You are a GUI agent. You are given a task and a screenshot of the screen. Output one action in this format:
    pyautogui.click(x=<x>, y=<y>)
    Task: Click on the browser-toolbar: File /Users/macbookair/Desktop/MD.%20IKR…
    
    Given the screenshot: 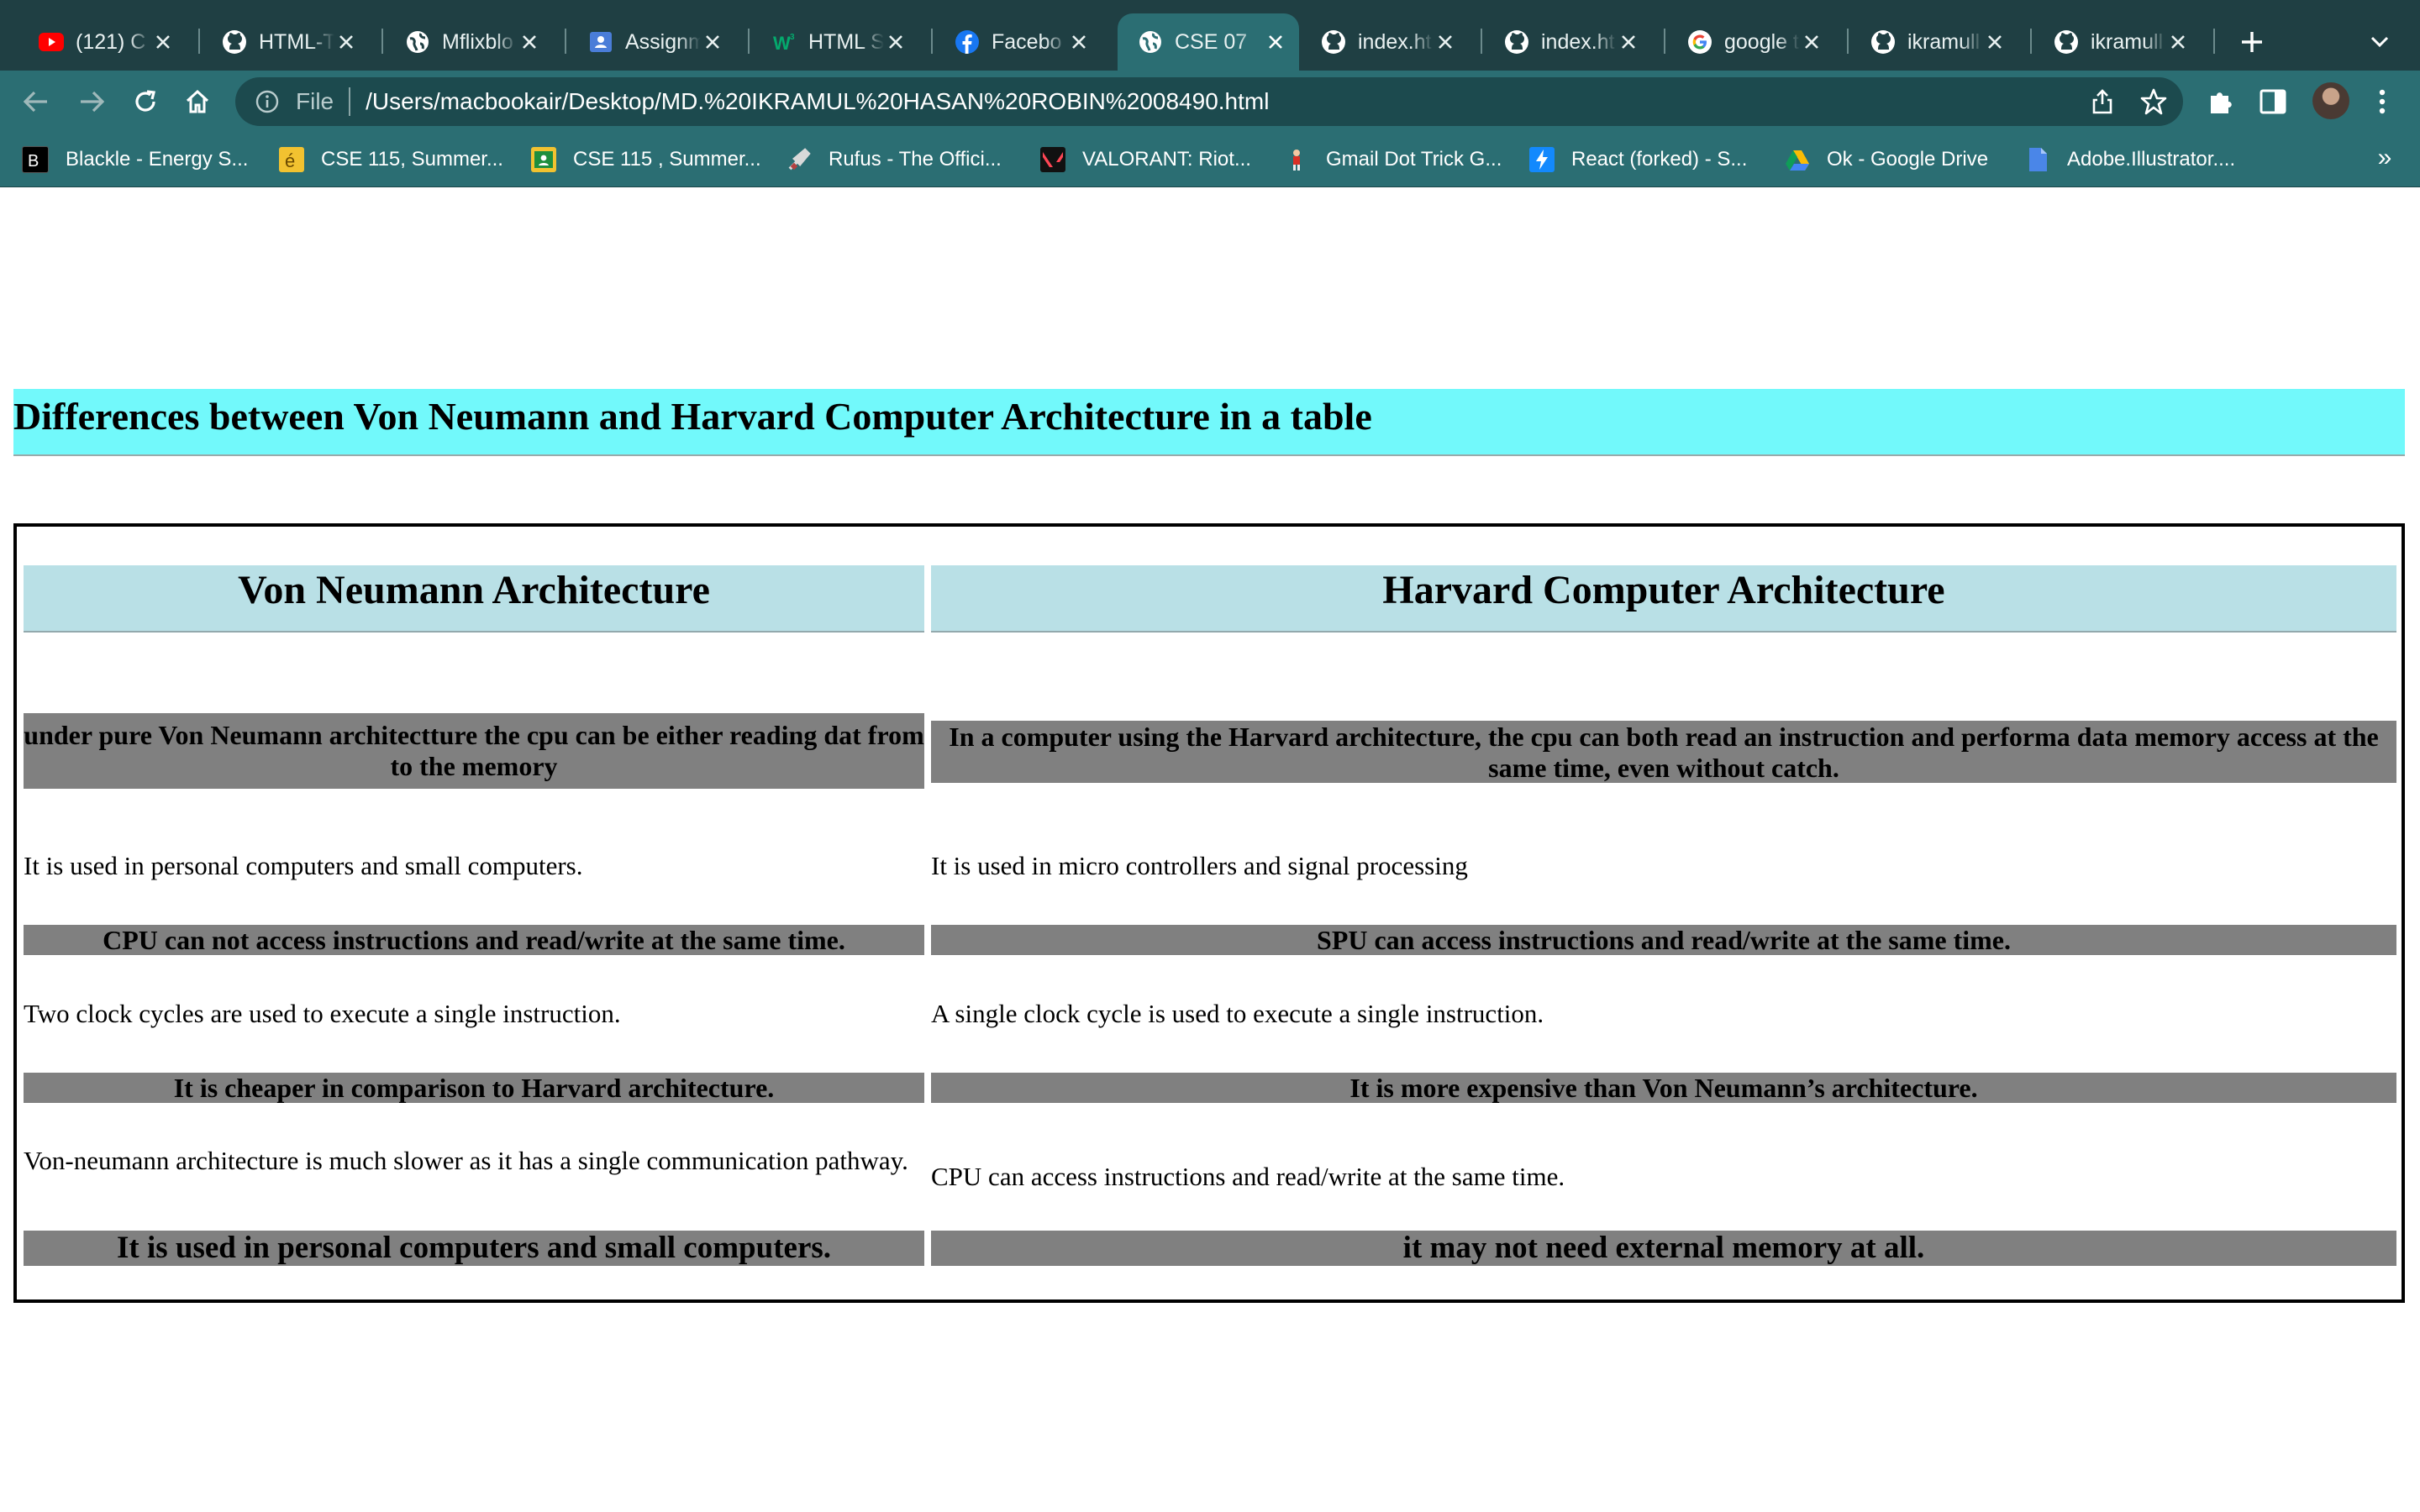 What is the action you would take?
    pyautogui.click(x=1210, y=102)
    